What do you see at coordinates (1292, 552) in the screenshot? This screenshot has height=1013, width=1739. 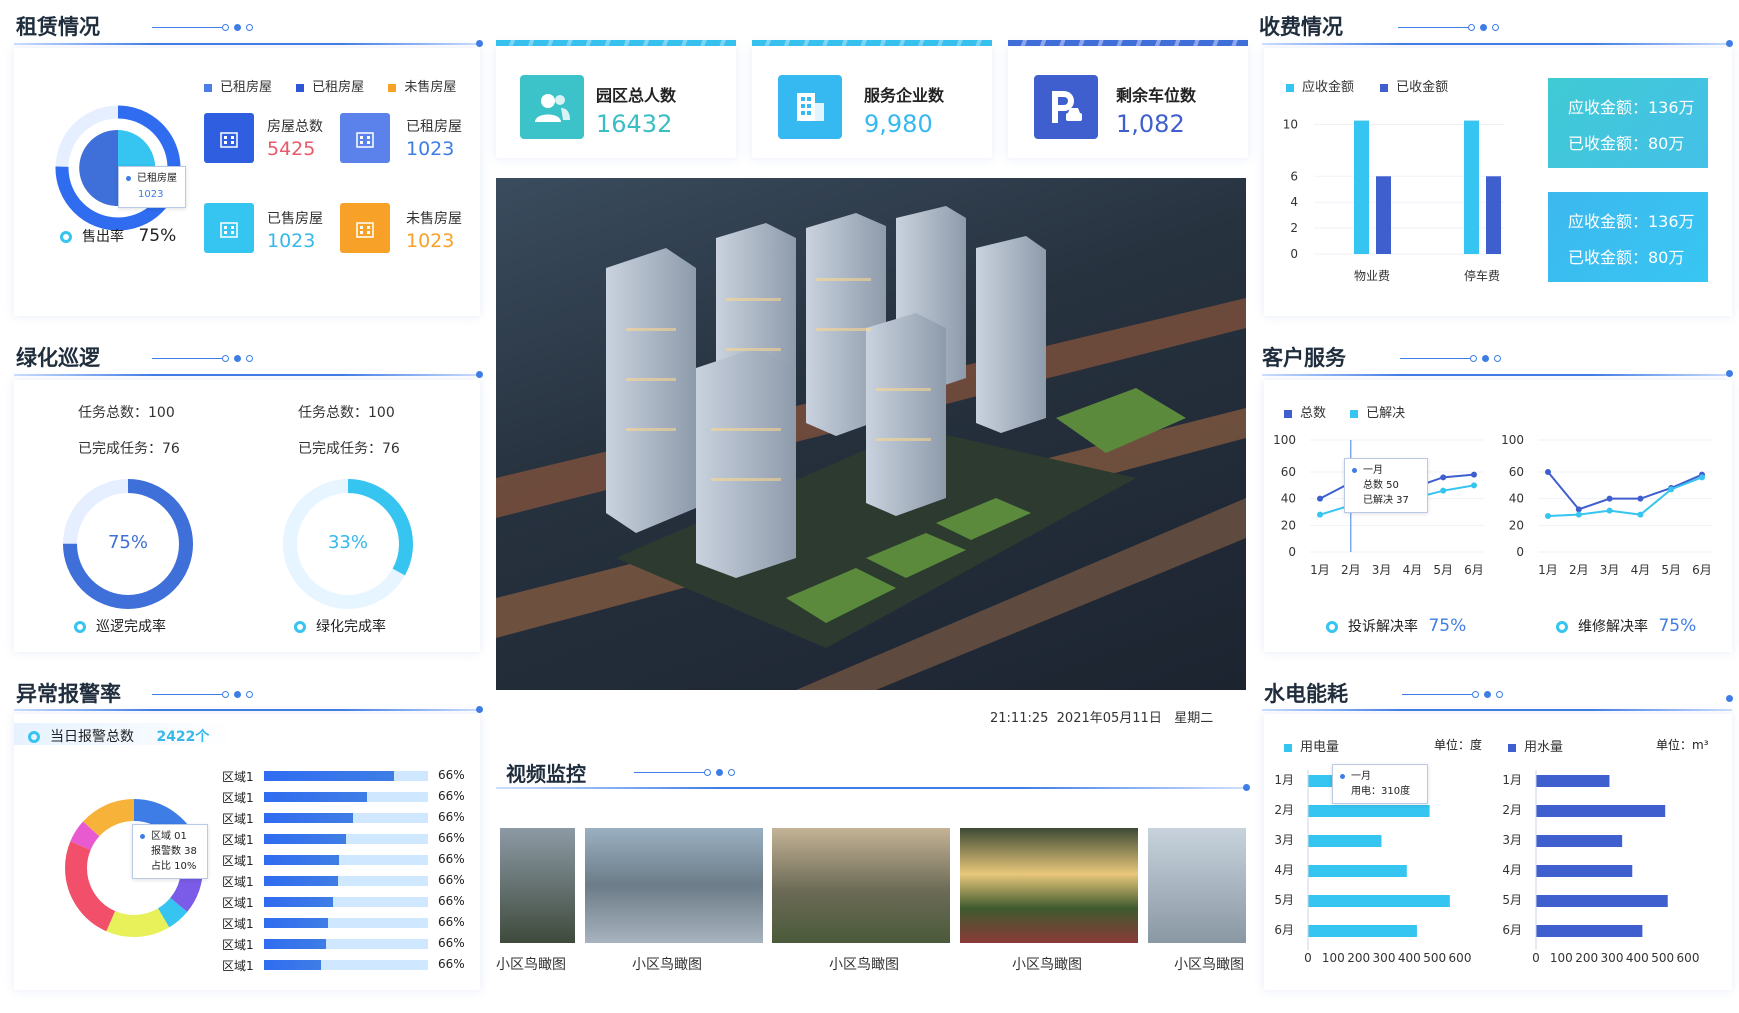 I see `y-tick-label: 0` at bounding box center [1292, 552].